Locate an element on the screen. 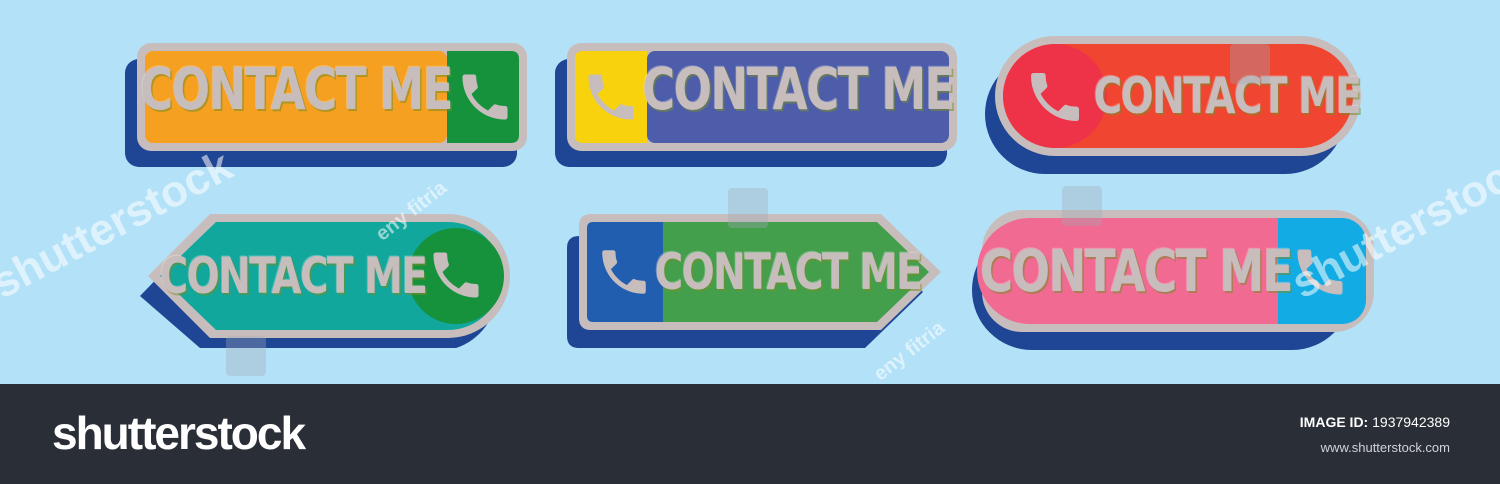 The height and width of the screenshot is (484, 1500). image-id: IMAGE ID: 1937942389 is located at coordinates (1375, 422).